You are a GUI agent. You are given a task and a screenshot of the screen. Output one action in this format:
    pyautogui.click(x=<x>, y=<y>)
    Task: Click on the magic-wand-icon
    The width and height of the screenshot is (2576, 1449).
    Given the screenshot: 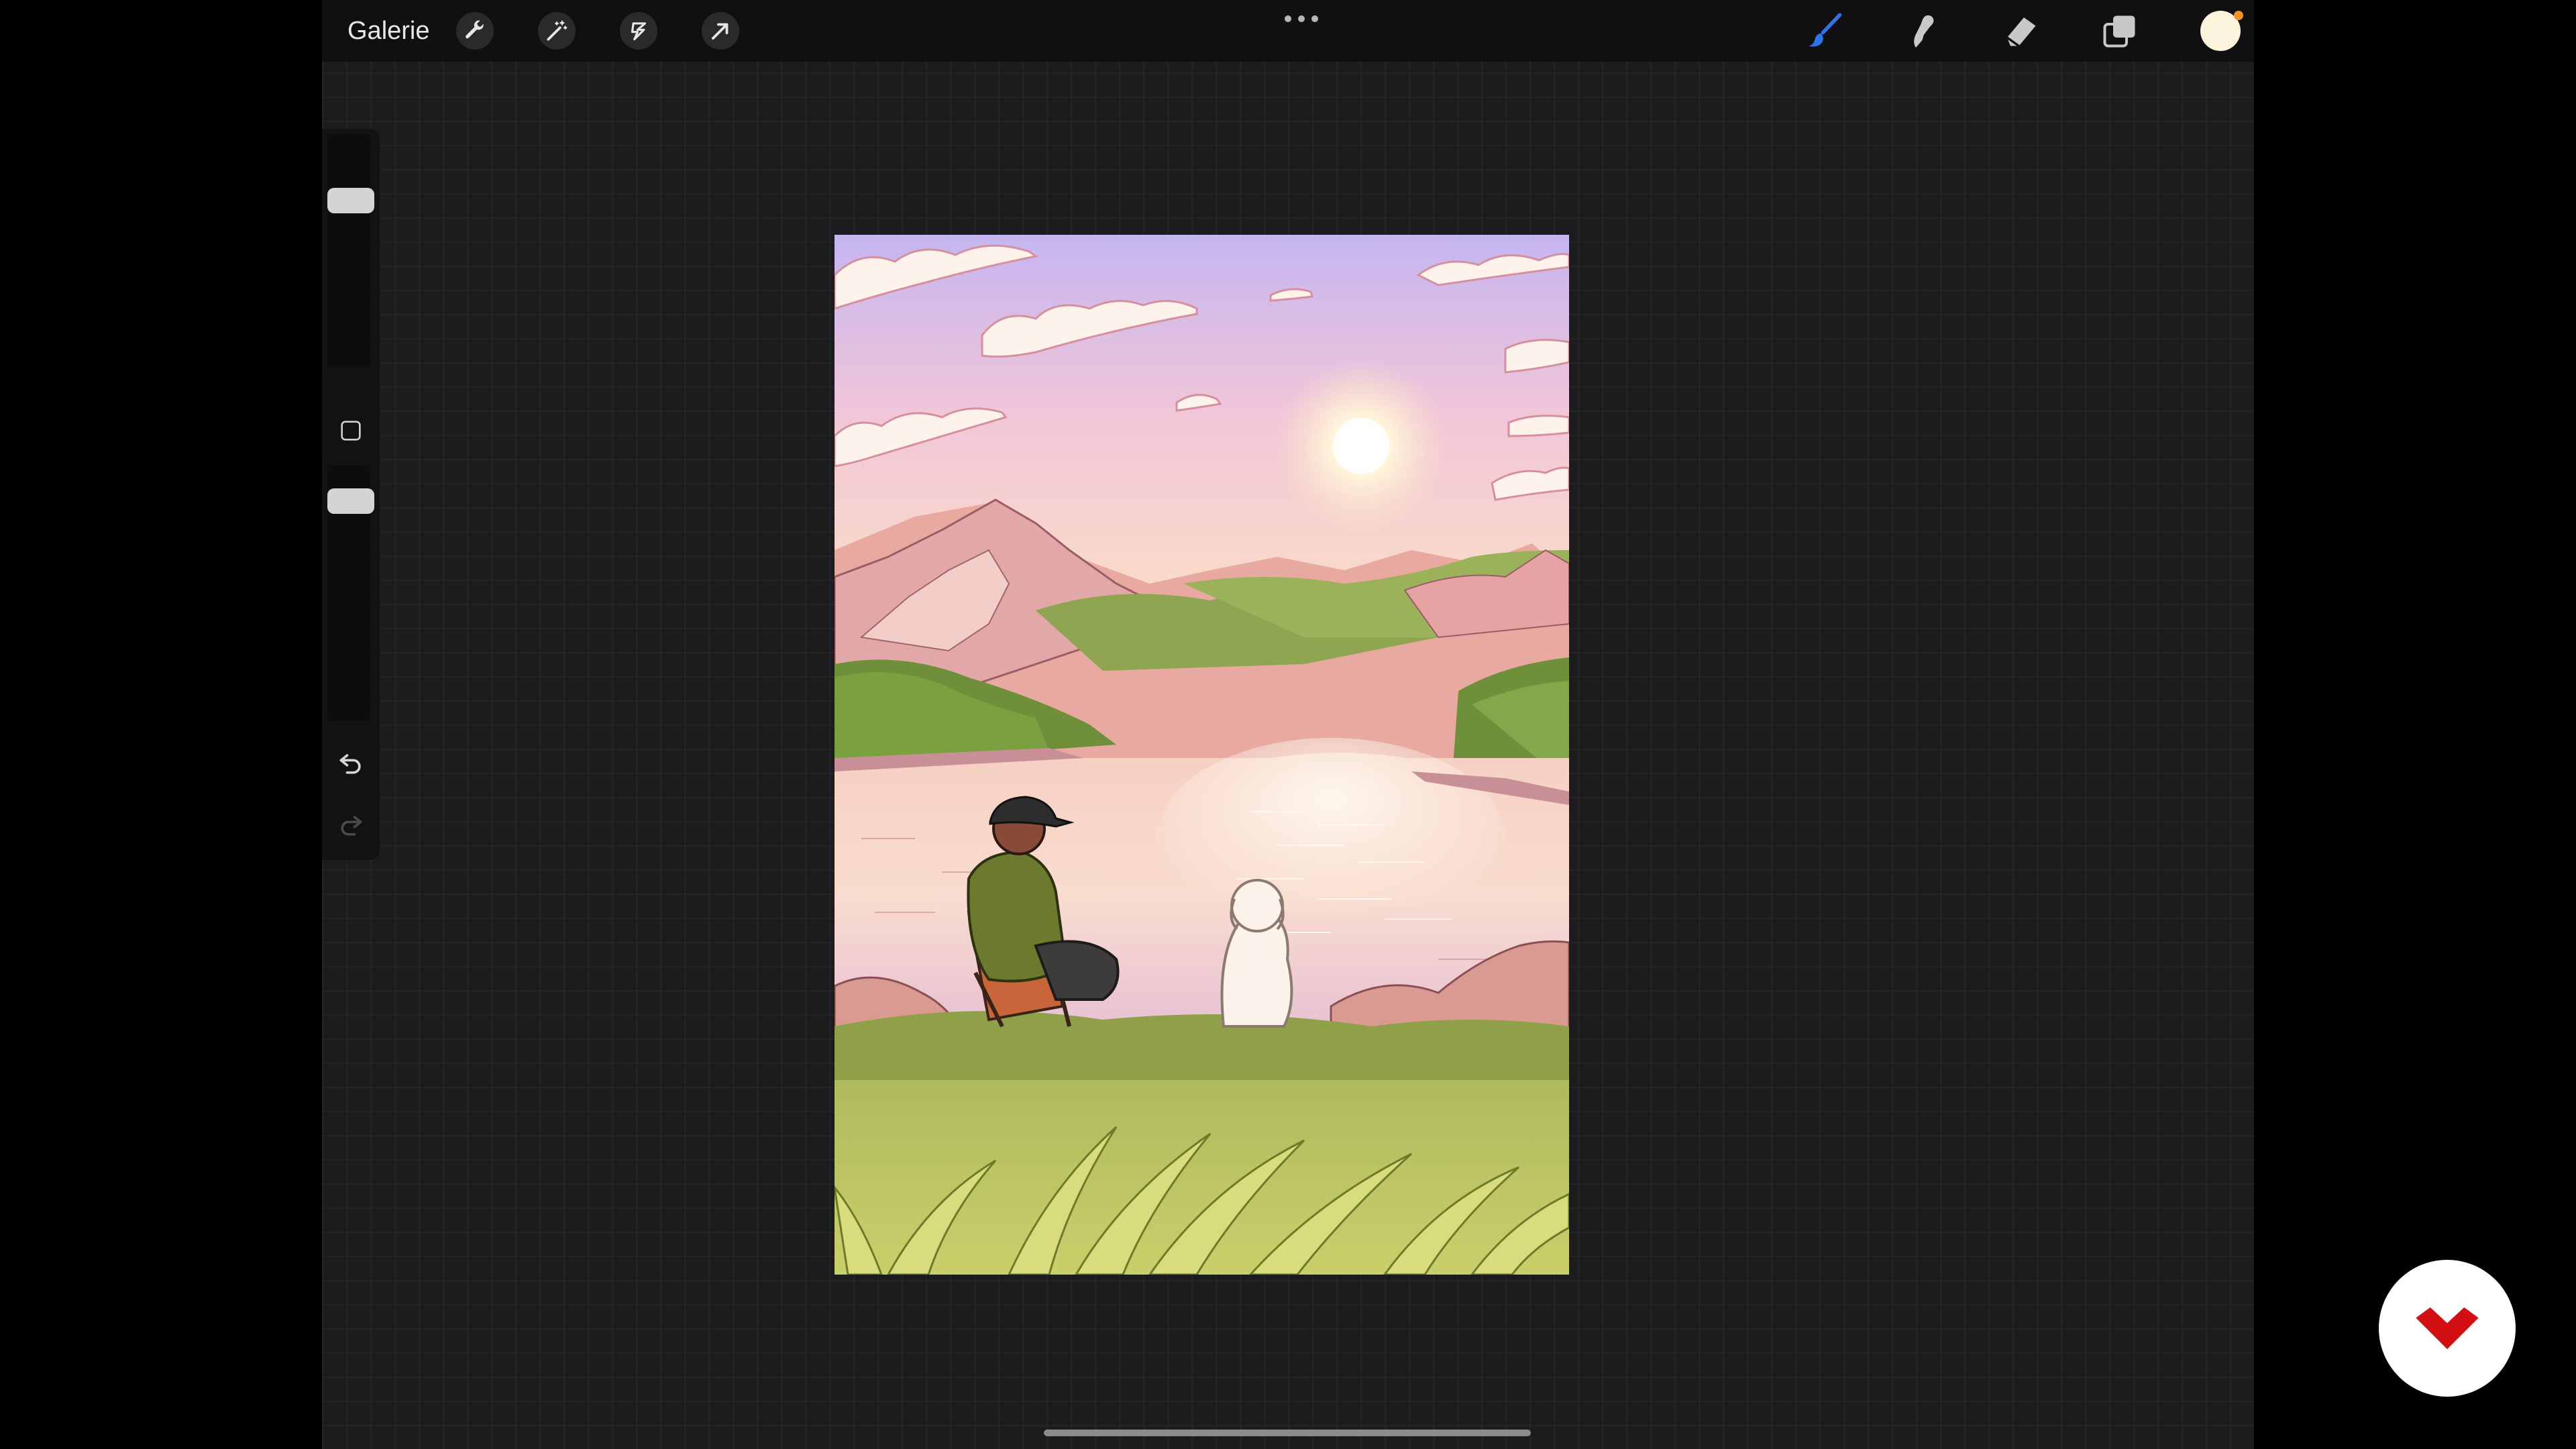 What is the action you would take?
    pyautogui.click(x=557, y=30)
    